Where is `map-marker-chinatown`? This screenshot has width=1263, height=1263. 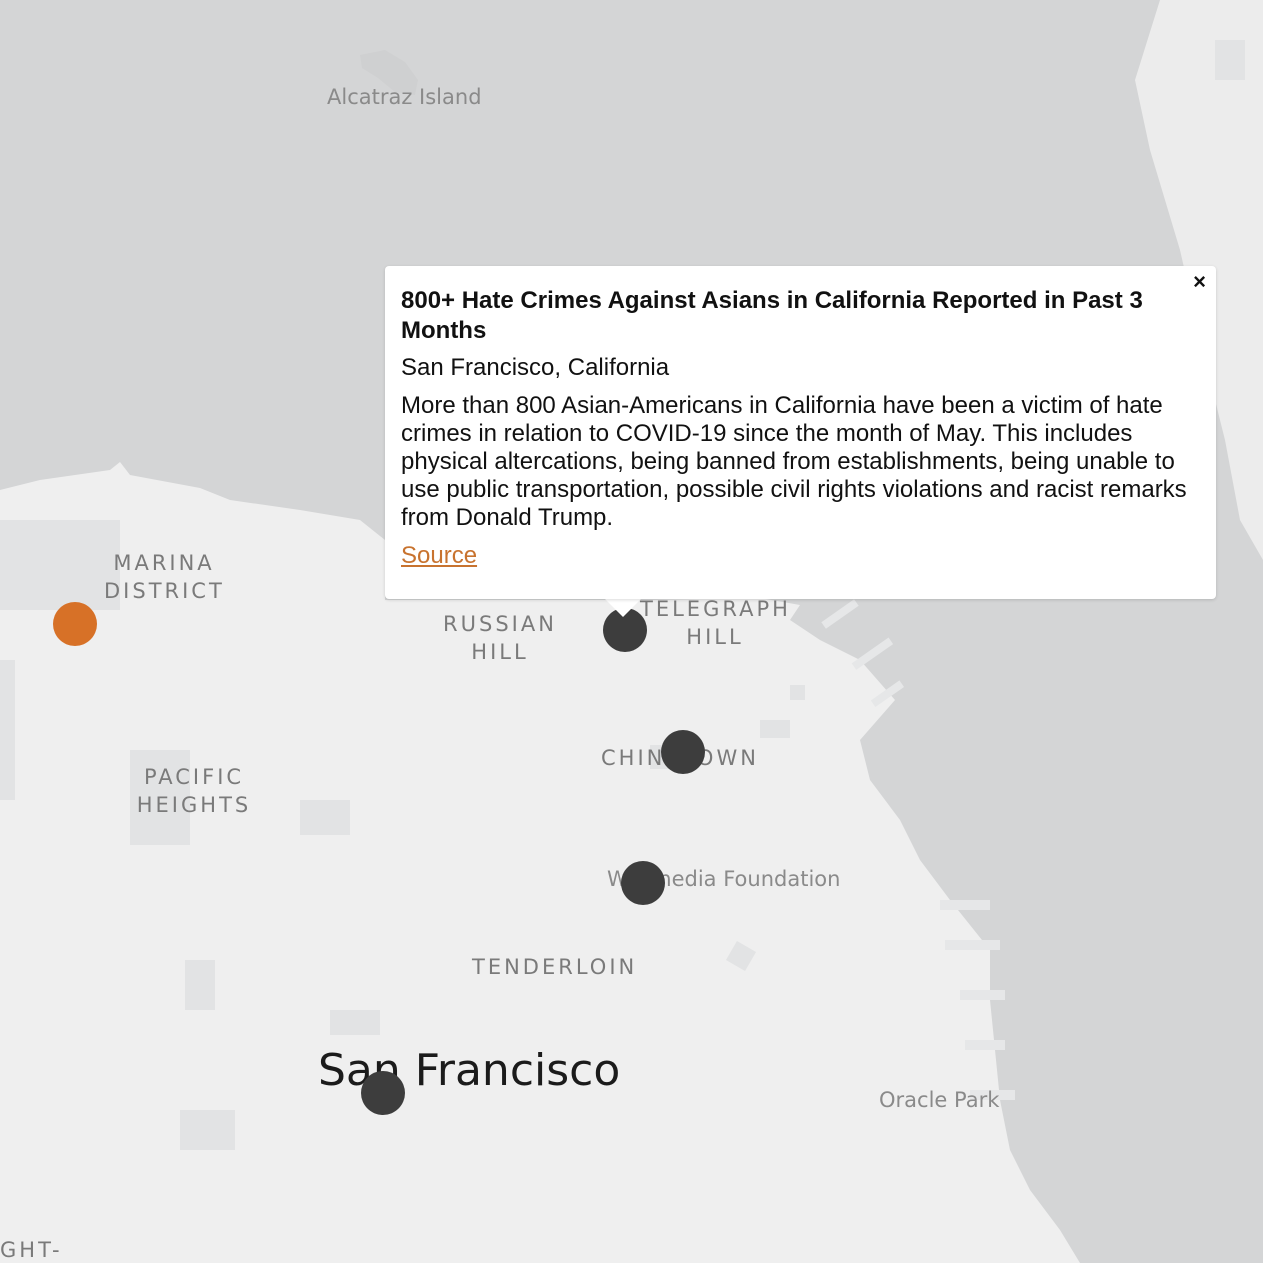 map-marker-chinatown is located at coordinates (683, 752).